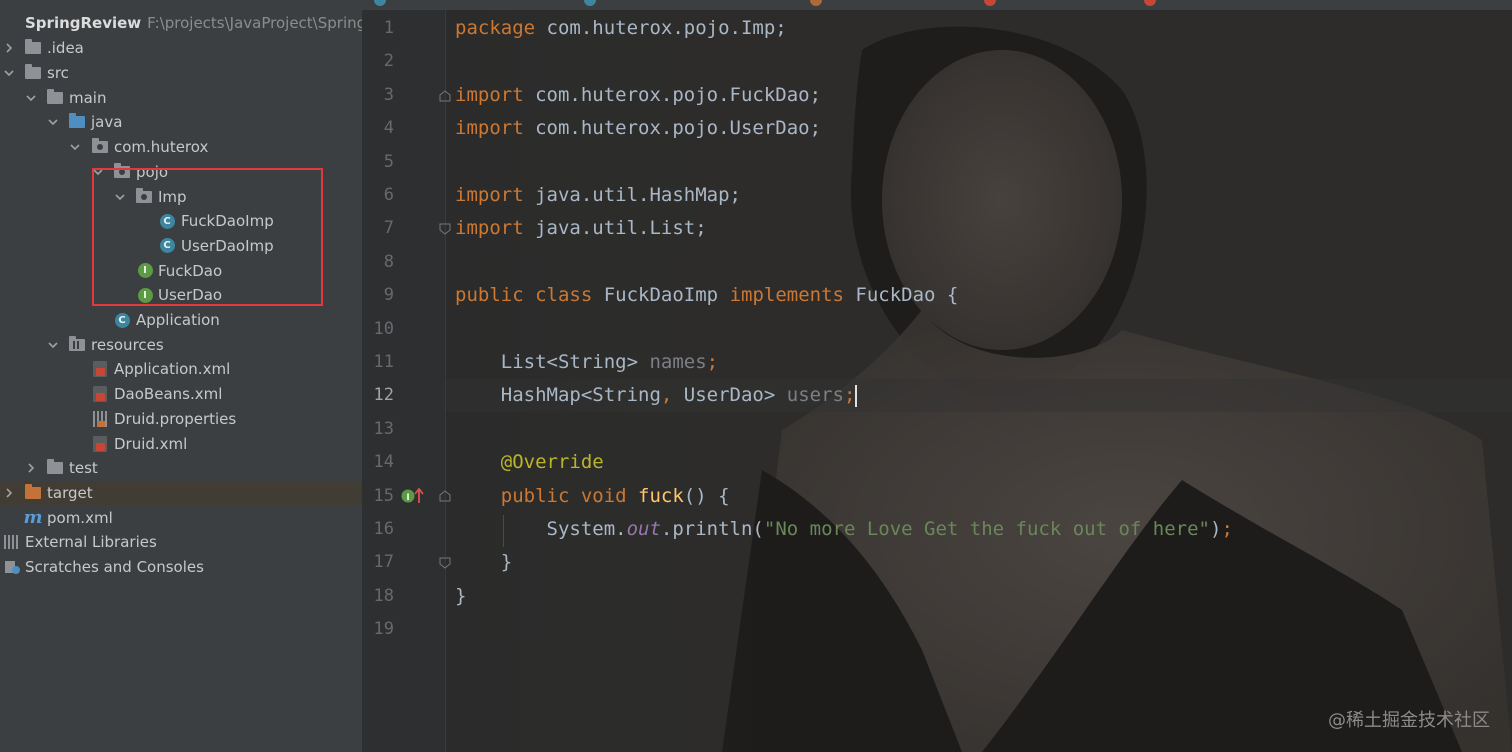  I want to click on tree-item-src: src, so click(181, 73).